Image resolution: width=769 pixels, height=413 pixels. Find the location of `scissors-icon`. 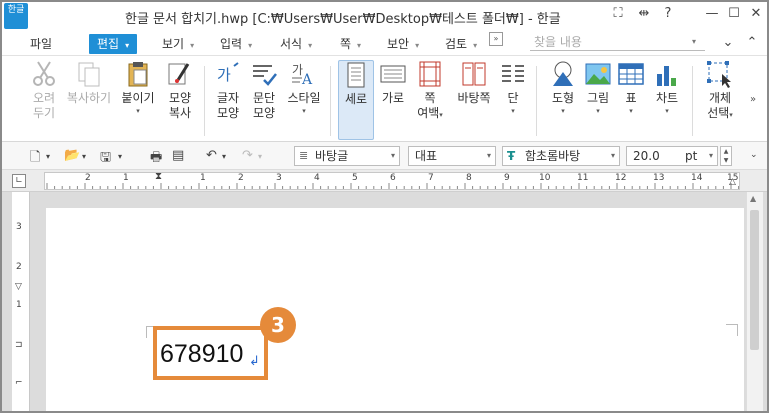

scissors-icon is located at coordinates (44, 74).